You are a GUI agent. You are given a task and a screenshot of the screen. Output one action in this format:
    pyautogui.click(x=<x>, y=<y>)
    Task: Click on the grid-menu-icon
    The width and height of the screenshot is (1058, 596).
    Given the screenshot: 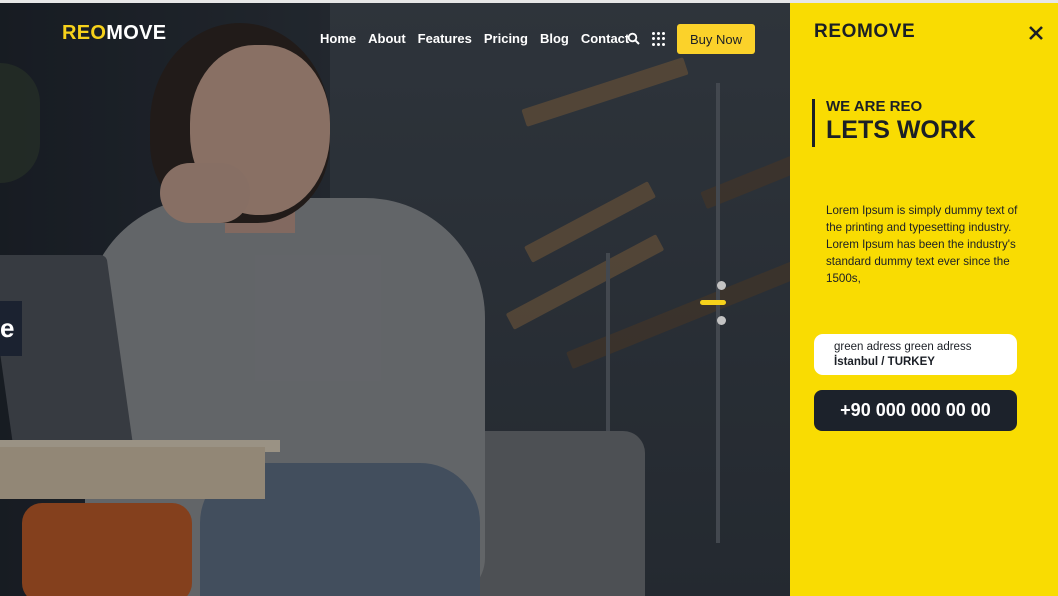 What is the action you would take?
    pyautogui.click(x=659, y=39)
    